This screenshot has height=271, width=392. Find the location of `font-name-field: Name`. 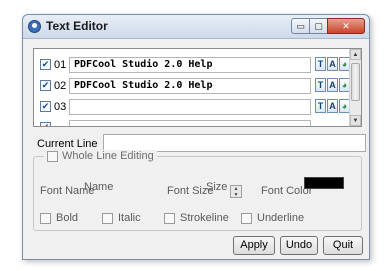

font-name-field: Name is located at coordinates (98, 187).